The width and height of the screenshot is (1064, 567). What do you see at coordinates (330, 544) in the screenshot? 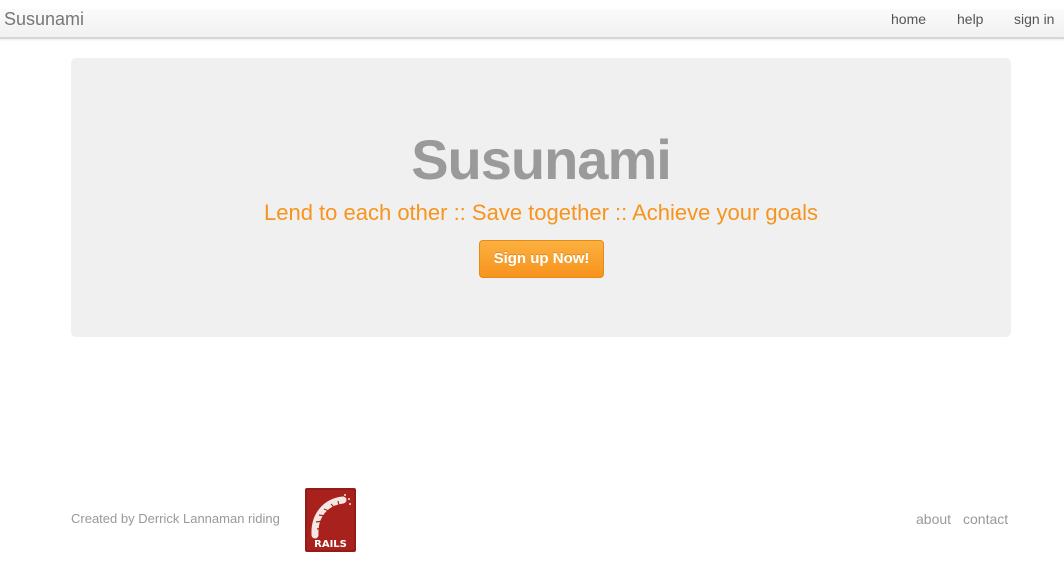
I see `rails-logo-text: RAILS` at bounding box center [330, 544].